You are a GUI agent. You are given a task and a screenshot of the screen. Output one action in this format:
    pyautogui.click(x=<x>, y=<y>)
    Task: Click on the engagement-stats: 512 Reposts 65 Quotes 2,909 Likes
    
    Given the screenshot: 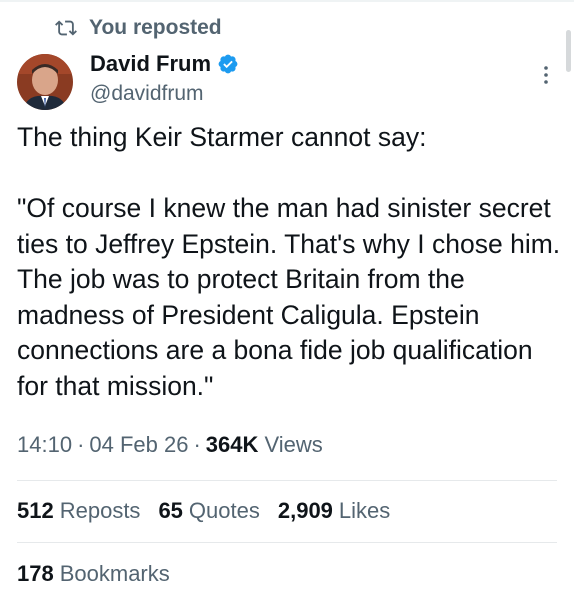 What is the action you would take?
    pyautogui.click(x=212, y=511)
    